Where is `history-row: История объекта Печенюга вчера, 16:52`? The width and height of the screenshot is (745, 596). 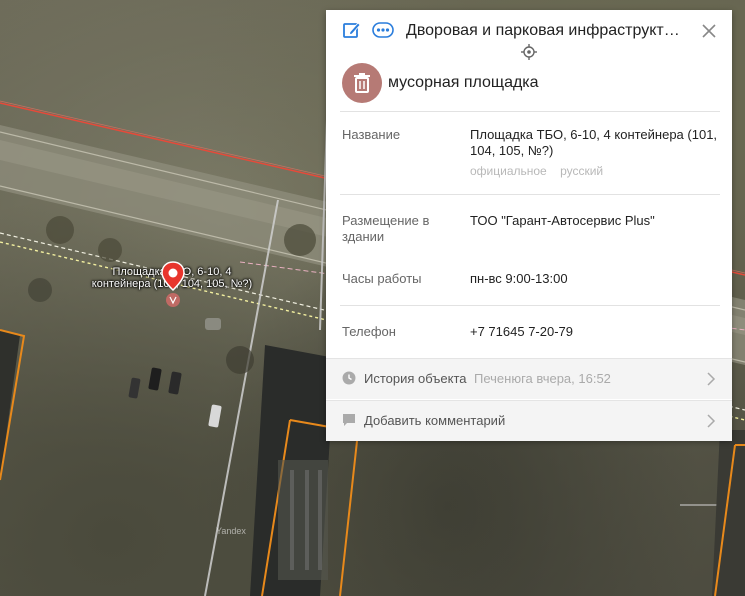 history-row: История объекта Печенюга вчера, 16:52 is located at coordinates (529, 378).